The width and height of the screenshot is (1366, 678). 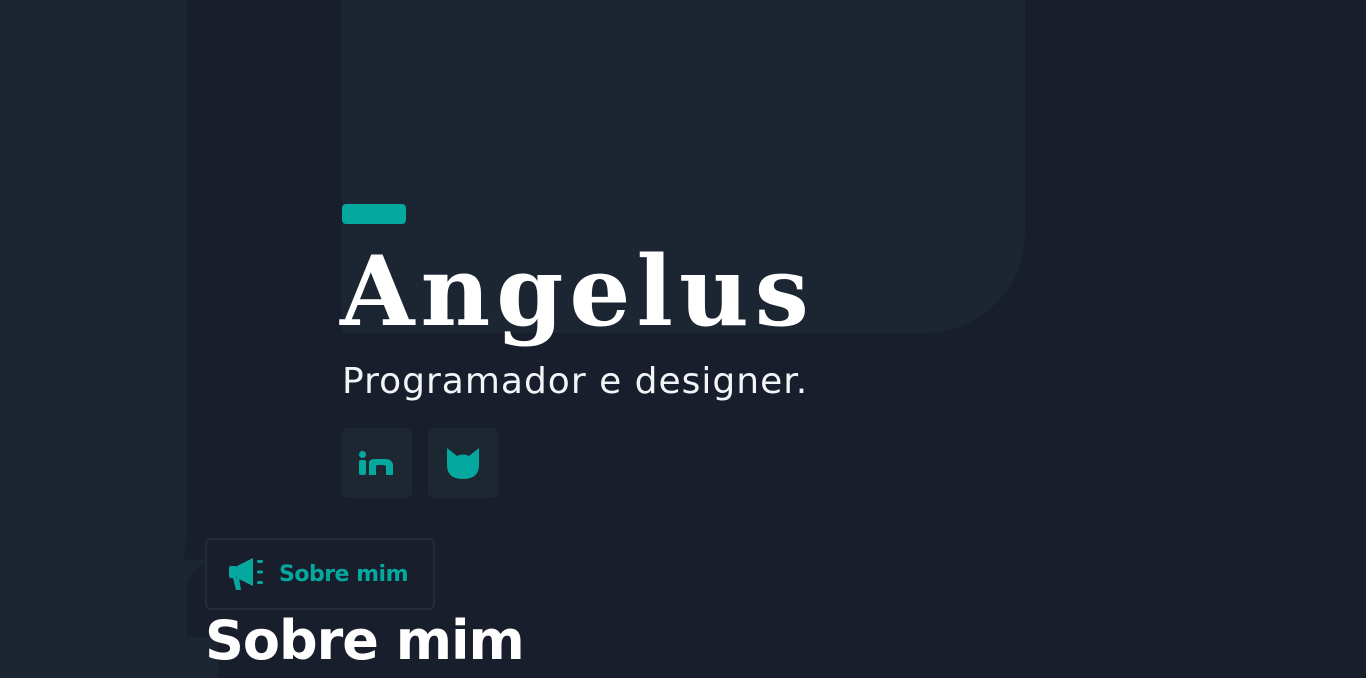 I want to click on hero-title: Angelus, so click(x=577, y=291).